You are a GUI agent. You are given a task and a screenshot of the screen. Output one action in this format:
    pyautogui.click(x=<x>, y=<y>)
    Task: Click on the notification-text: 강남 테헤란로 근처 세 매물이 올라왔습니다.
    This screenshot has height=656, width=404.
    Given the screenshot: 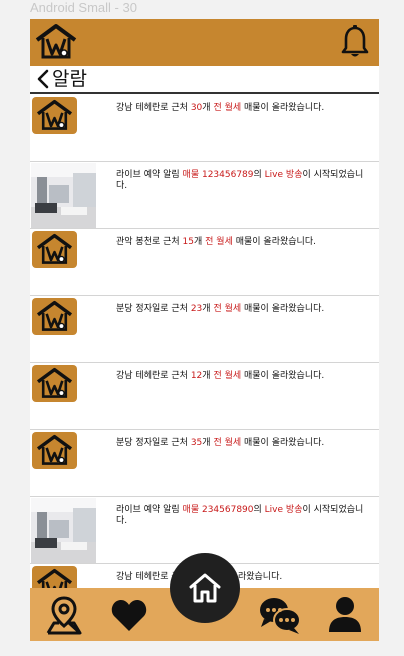 What is the action you would take?
    pyautogui.click(x=244, y=577)
    